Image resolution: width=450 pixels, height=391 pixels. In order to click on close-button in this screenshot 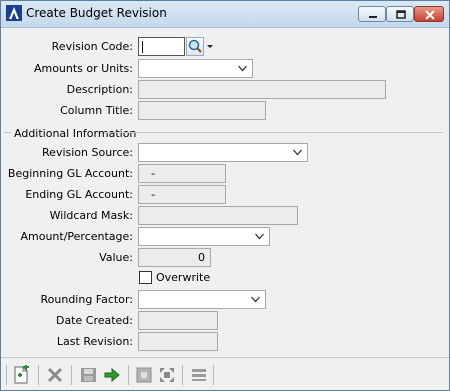, I will do `click(429, 14)`.